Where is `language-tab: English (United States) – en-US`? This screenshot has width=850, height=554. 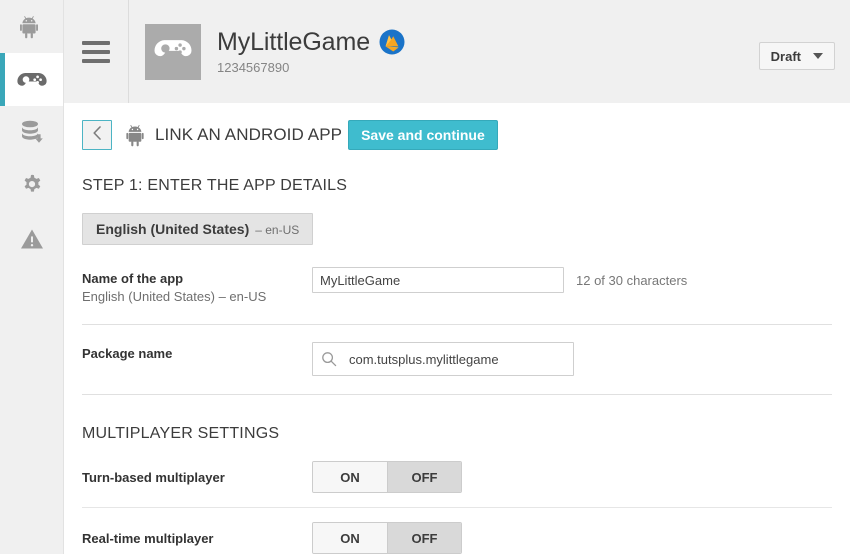 language-tab: English (United States) – en-US is located at coordinates (198, 229).